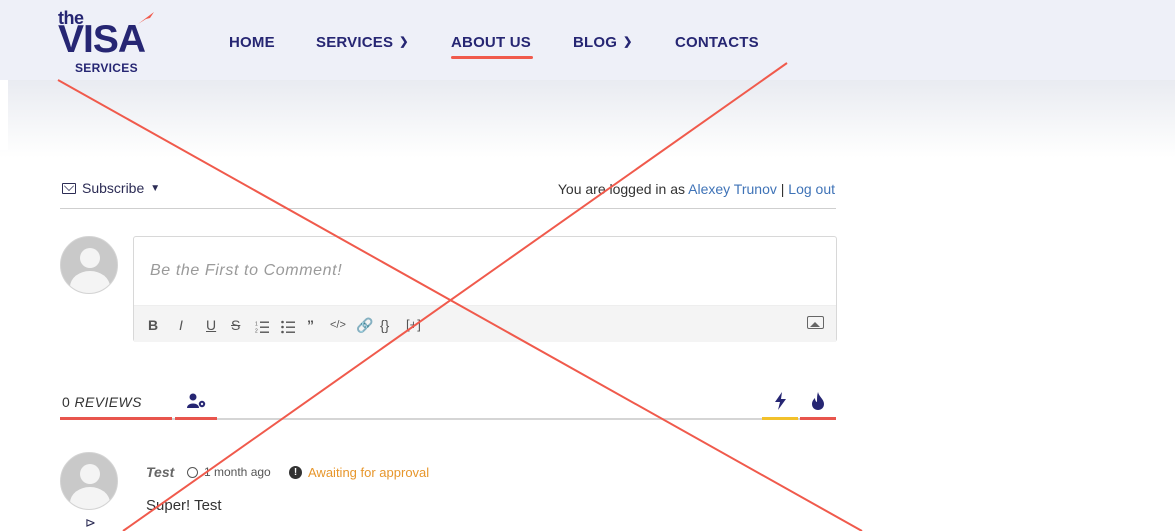  Describe the element at coordinates (781, 401) in the screenshot. I see `newest-sort-icon` at that location.